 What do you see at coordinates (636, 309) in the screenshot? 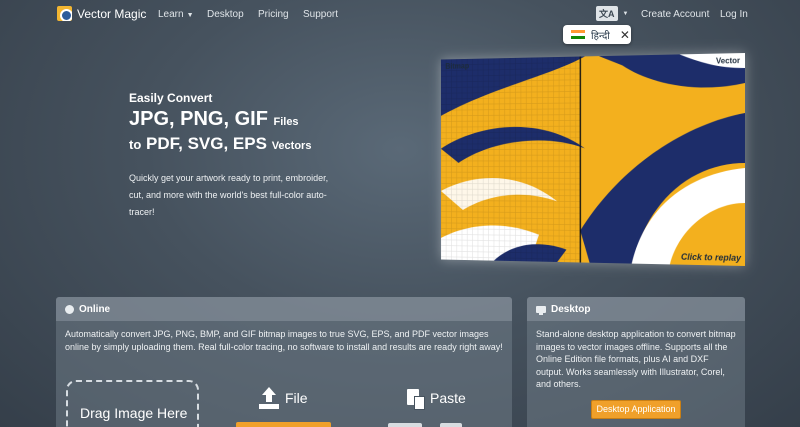
I see `desktop-panel-header: Desktop` at bounding box center [636, 309].